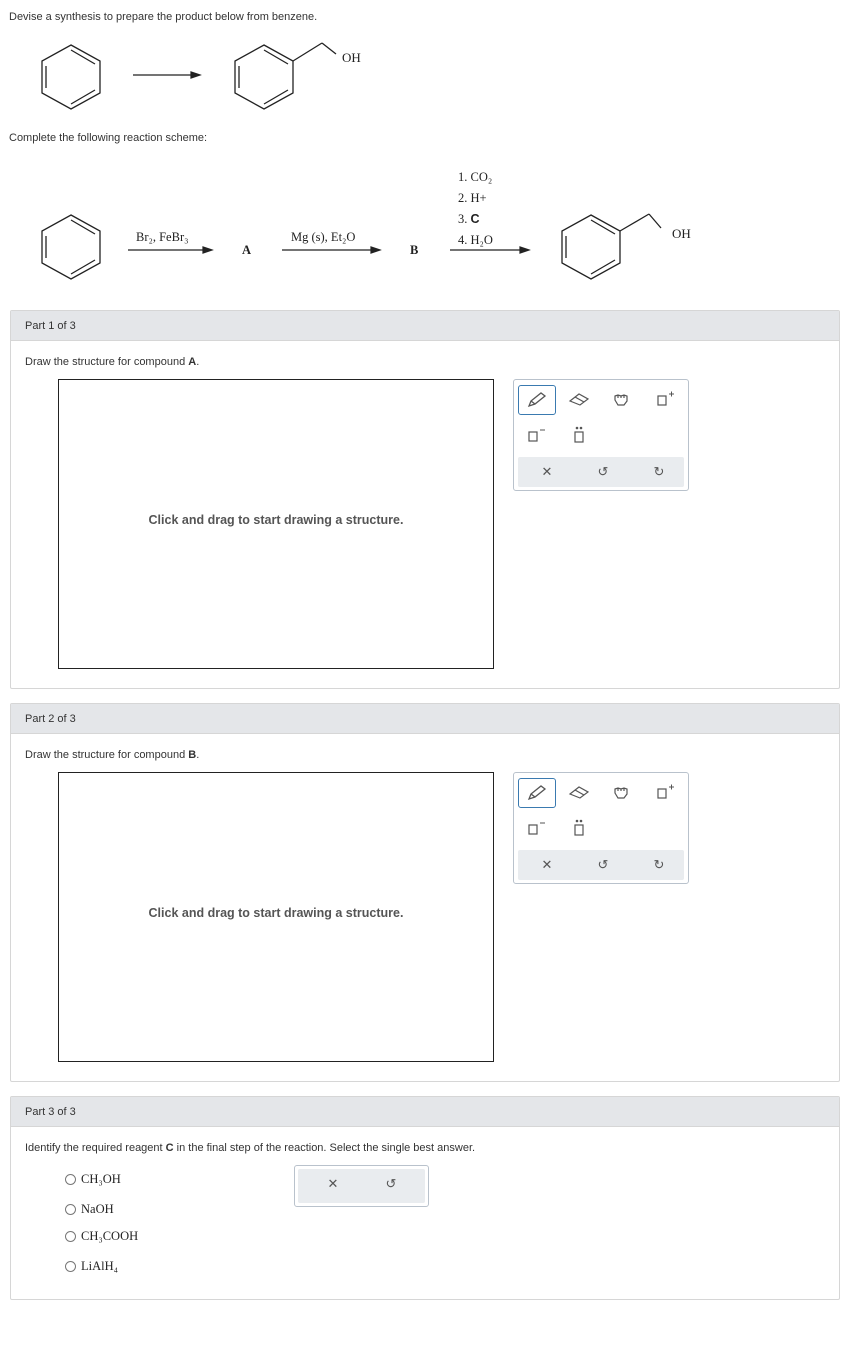 The height and width of the screenshot is (1366, 858). What do you see at coordinates (681, 233) in the screenshot?
I see `scheme-product-oh-label: OH` at bounding box center [681, 233].